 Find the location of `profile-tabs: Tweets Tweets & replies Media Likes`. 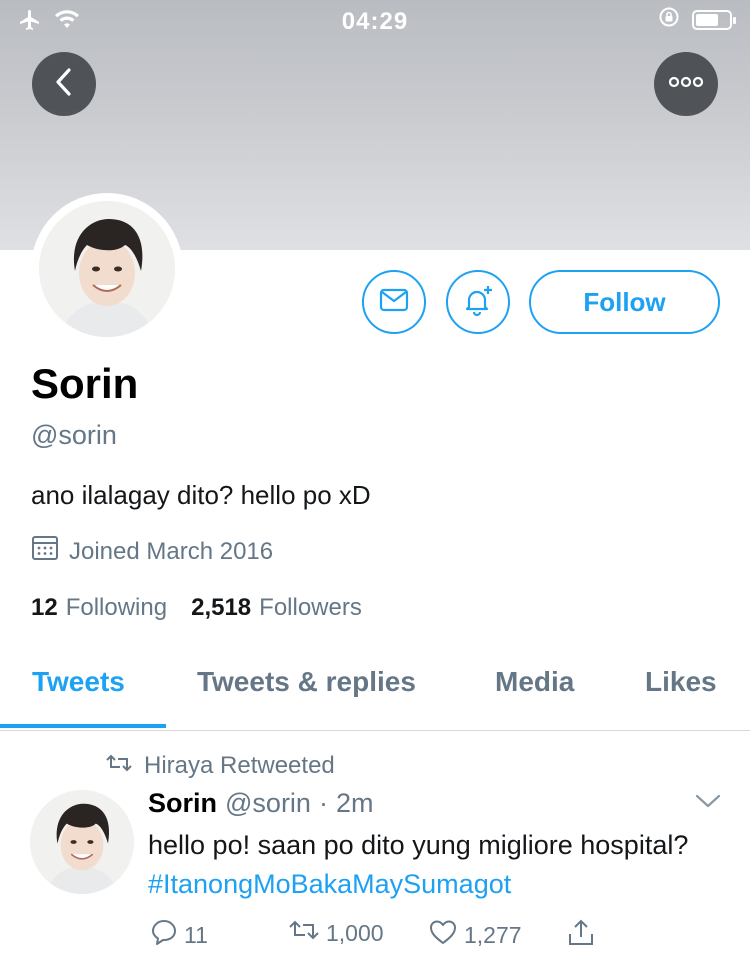

profile-tabs: Tweets Tweets & replies Media Likes is located at coordinates (375, 690).